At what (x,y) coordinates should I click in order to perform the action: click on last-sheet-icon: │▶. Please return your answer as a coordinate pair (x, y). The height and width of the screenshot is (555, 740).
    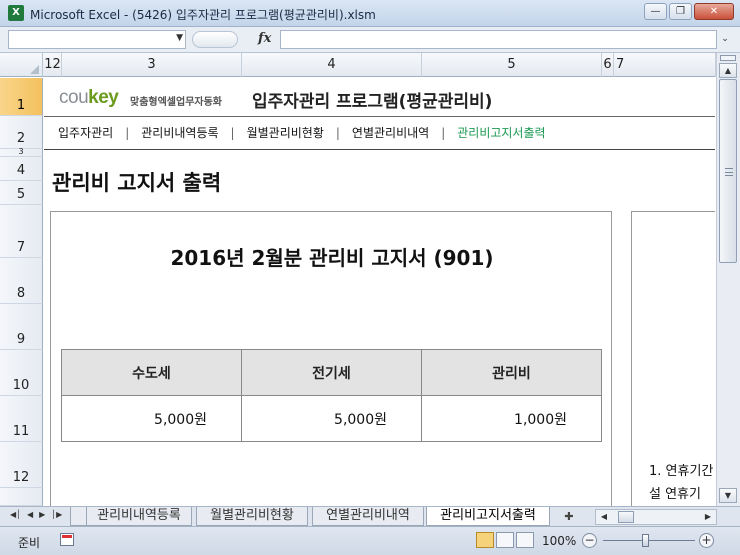
    Looking at the image, I should click on (56, 514).